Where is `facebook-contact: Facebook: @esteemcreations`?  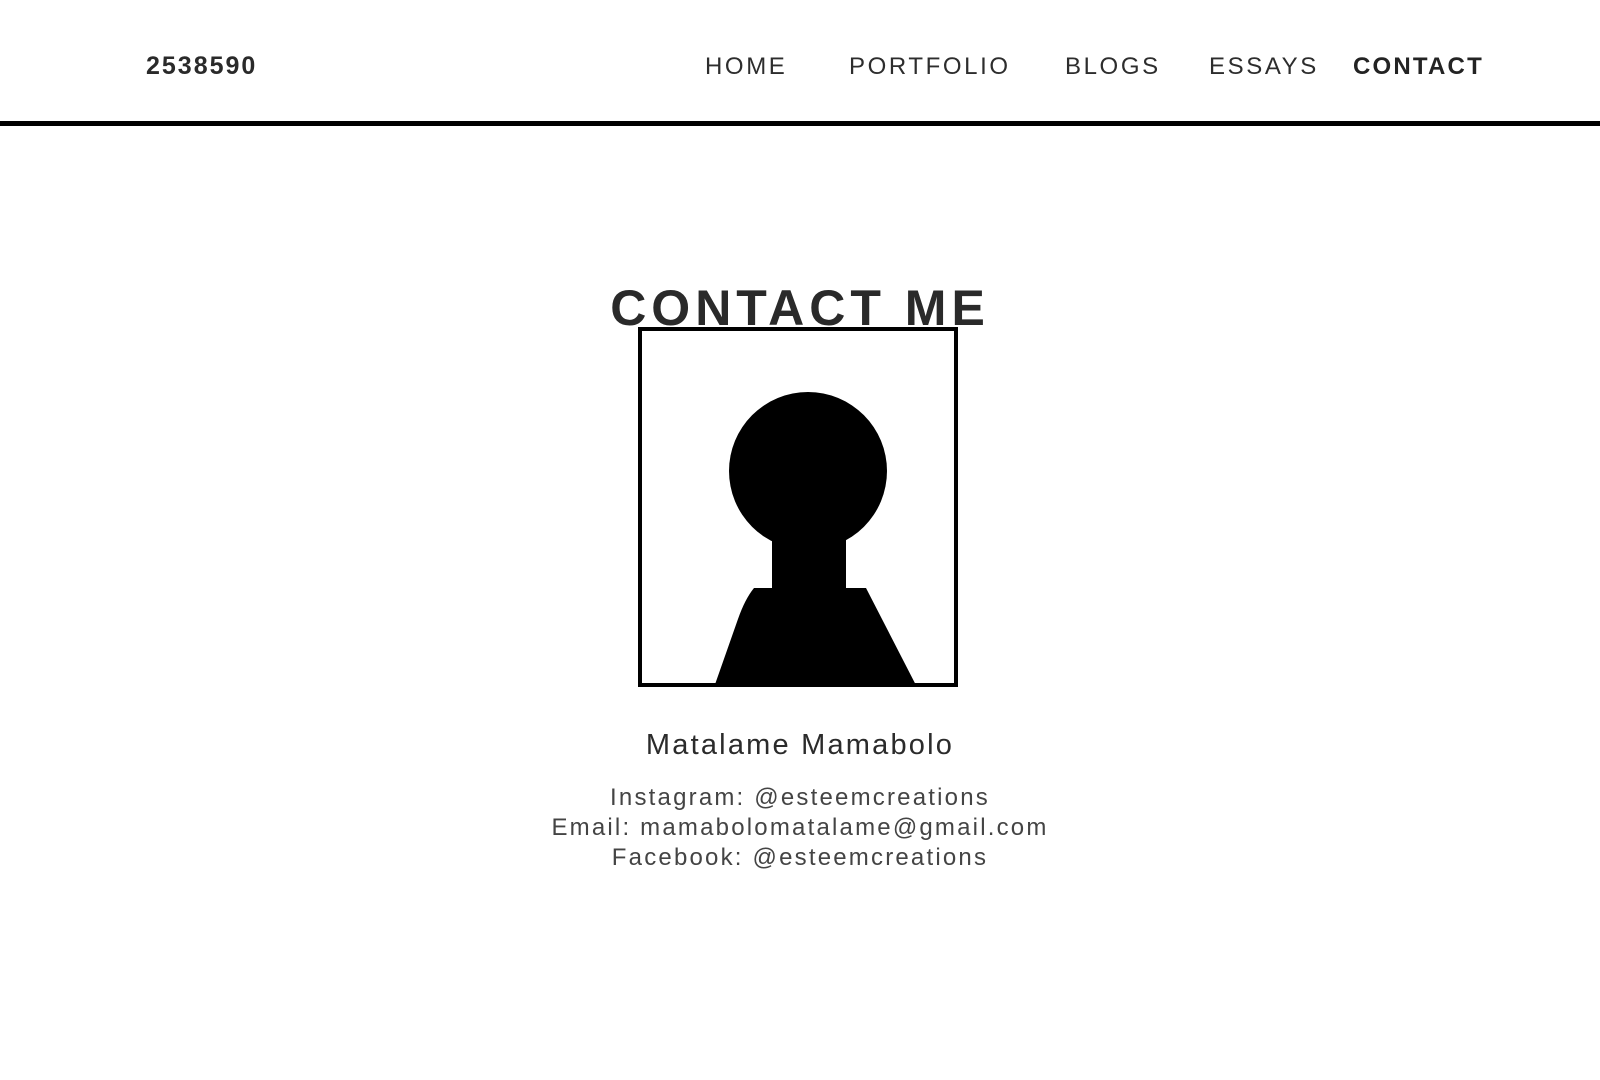 facebook-contact: Facebook: @esteemcreations is located at coordinates (800, 858).